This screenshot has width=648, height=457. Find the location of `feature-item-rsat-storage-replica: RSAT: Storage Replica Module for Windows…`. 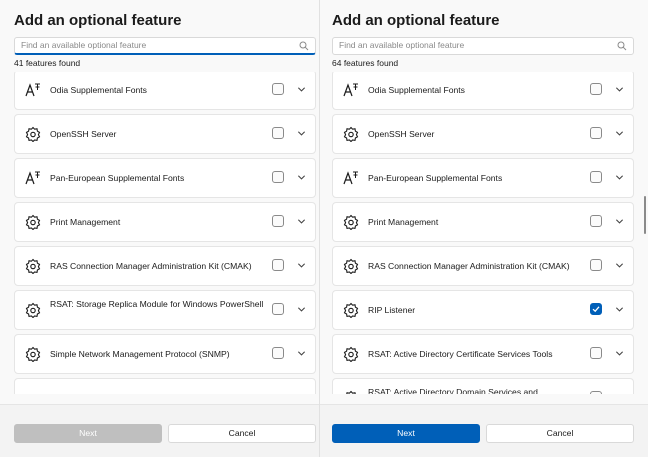

feature-item-rsat-storage-replica: RSAT: Storage Replica Module for Windows… is located at coordinates (165, 310).